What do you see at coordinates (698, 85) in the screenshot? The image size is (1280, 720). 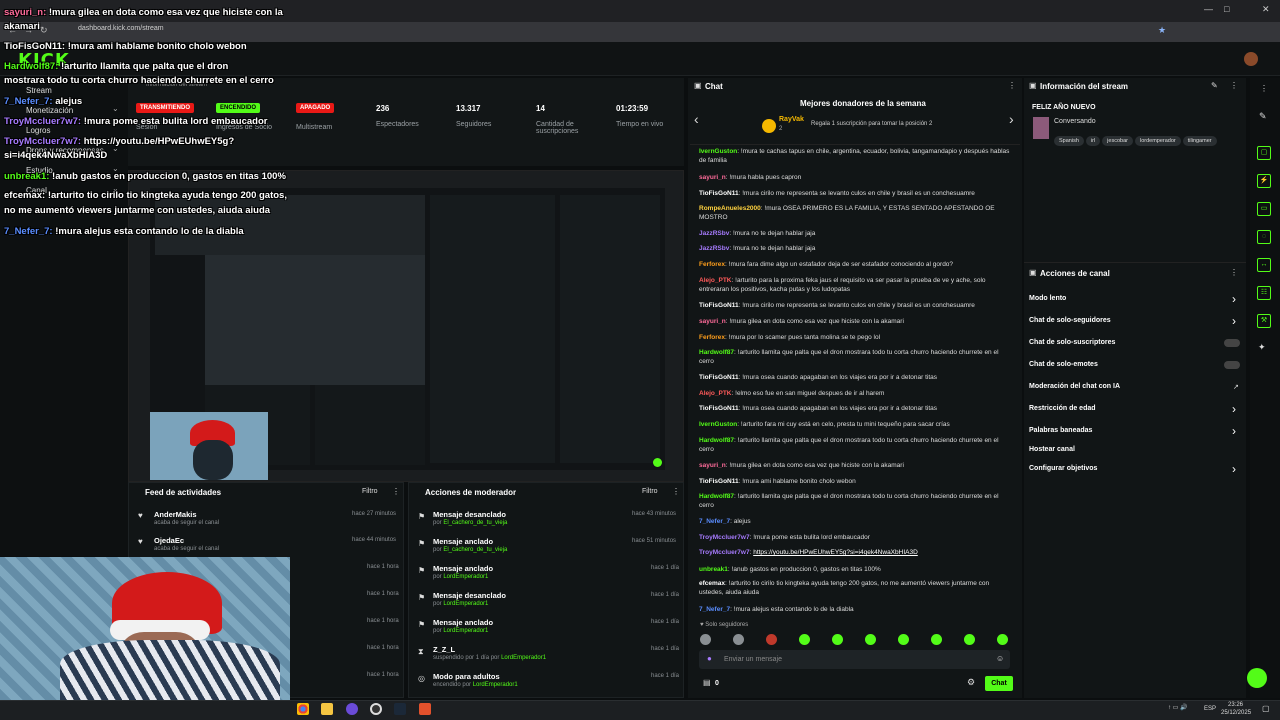 I see `chat-dock-icon: ▣` at bounding box center [698, 85].